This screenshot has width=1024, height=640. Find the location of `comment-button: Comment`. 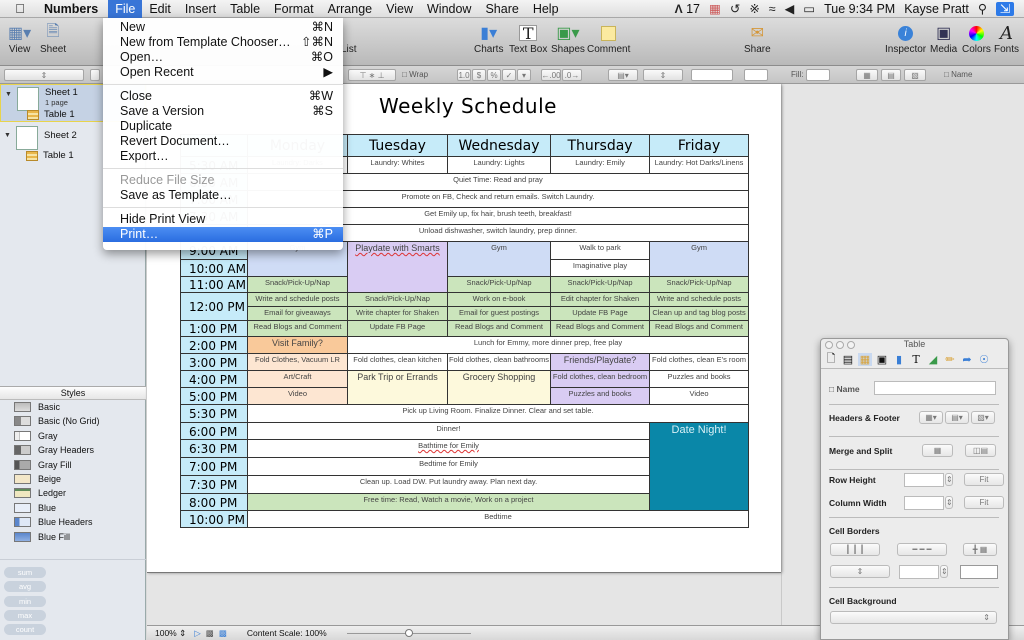

comment-button: Comment is located at coordinates (608, 38).